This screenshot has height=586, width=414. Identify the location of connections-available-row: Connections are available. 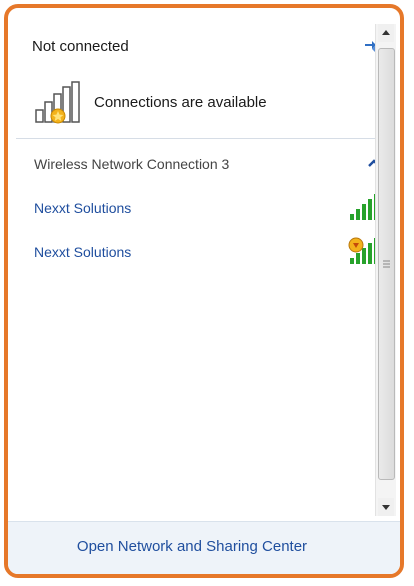
(212, 104).